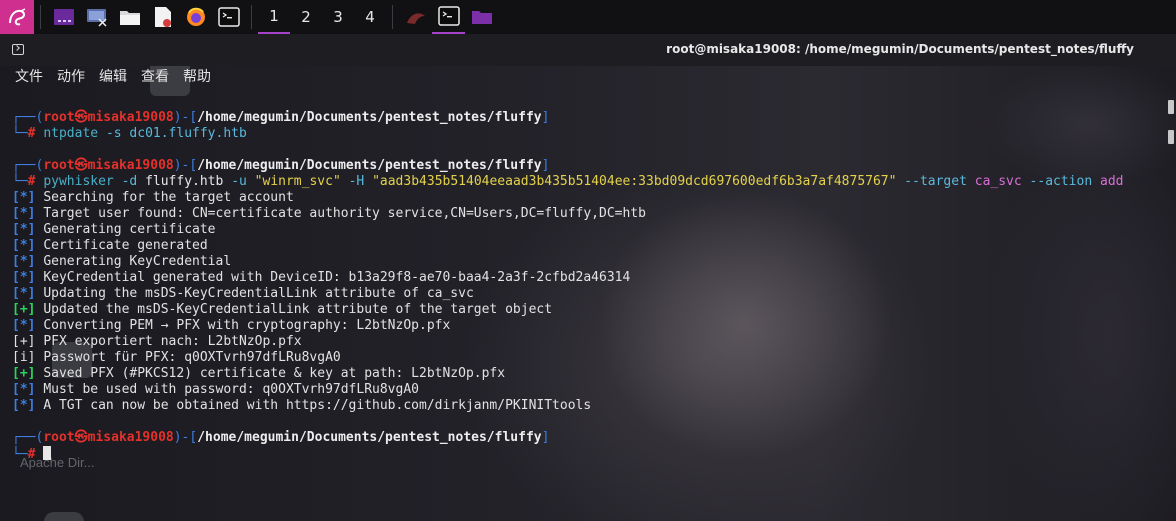 This screenshot has height=521, width=1176. I want to click on output-line: [+] PFX exportiert nach: L2btNzOp.pfx, so click(157, 342).